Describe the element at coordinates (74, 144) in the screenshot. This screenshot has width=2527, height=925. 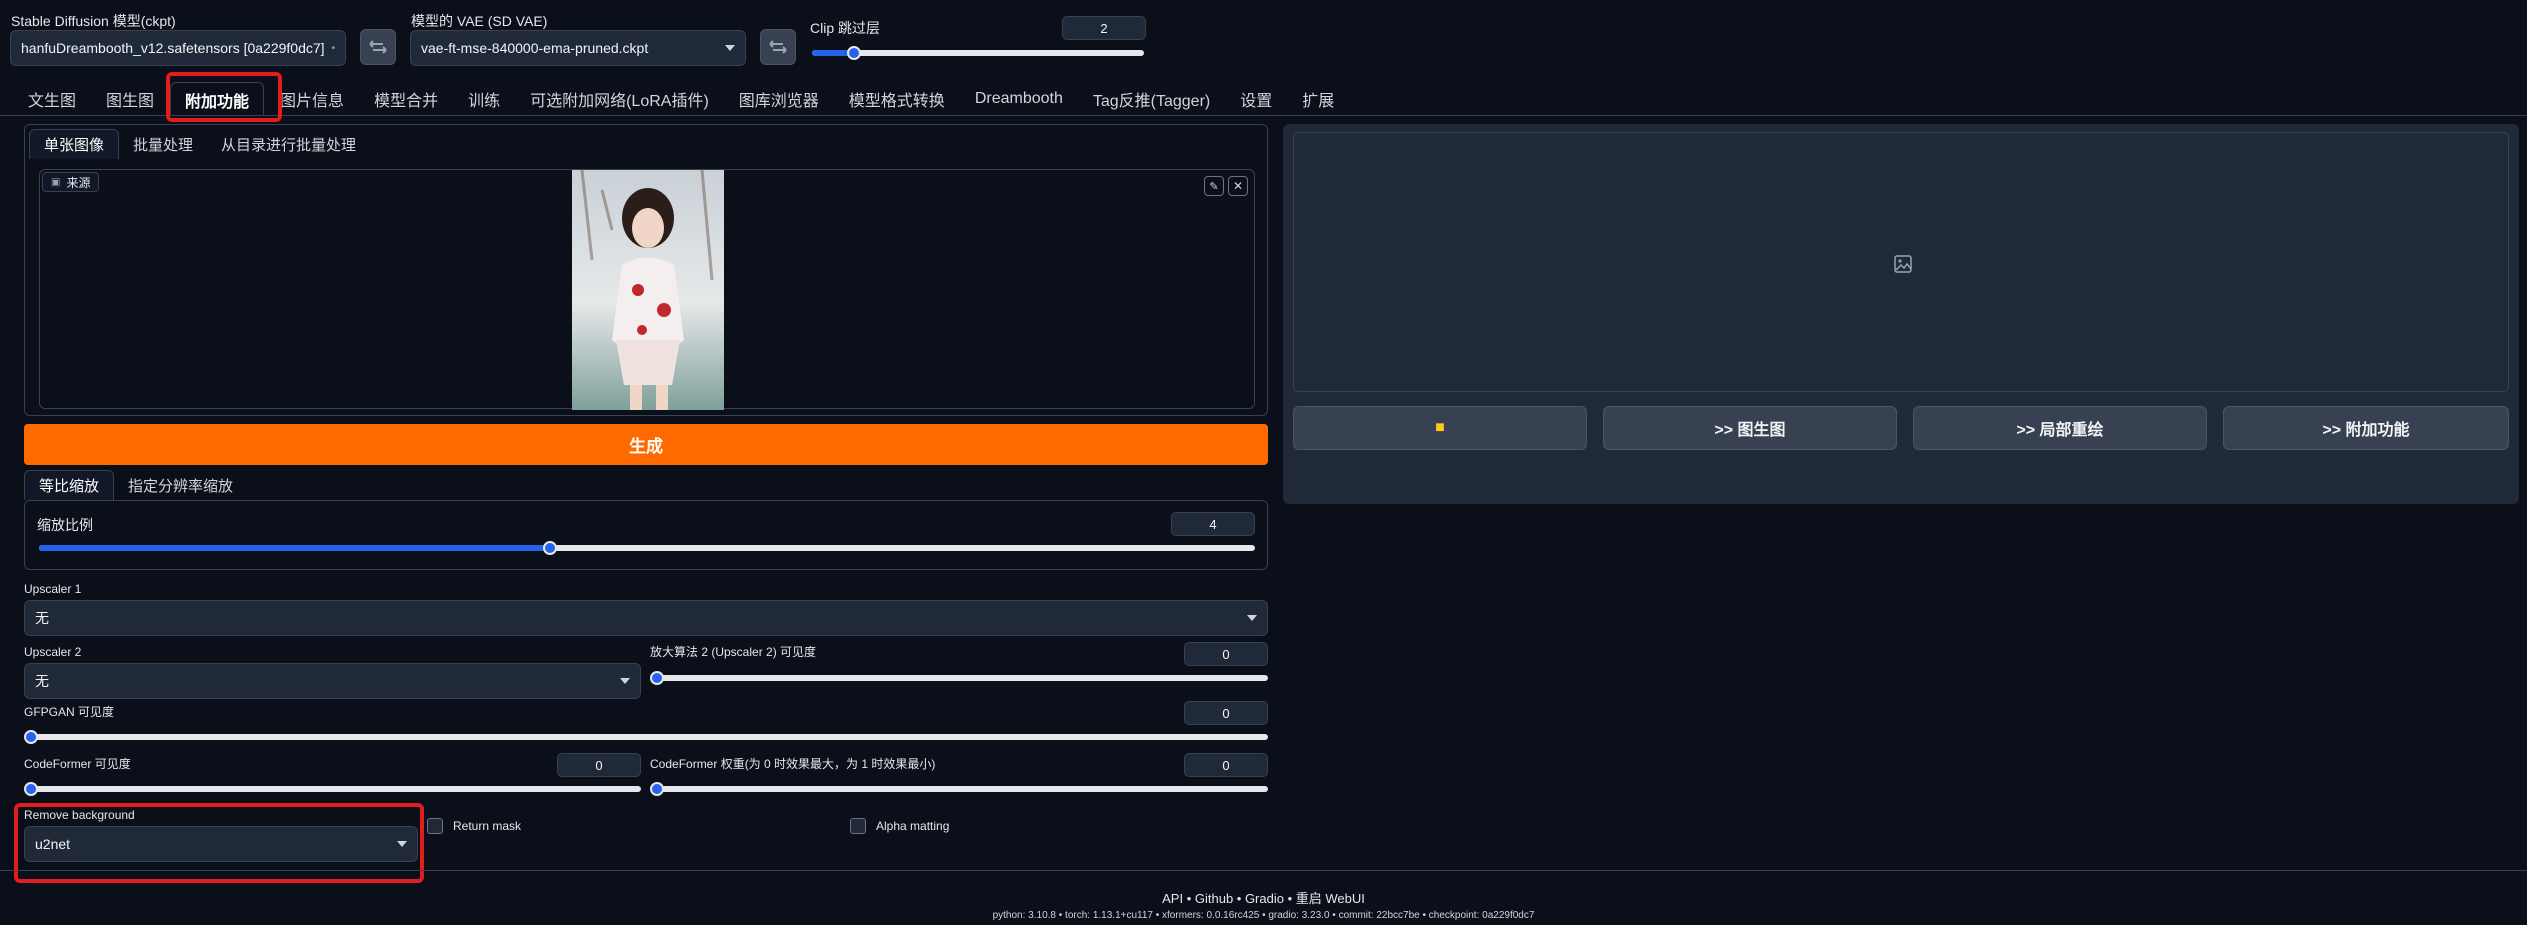
I see `subtab-single-image: 单张图像` at that location.